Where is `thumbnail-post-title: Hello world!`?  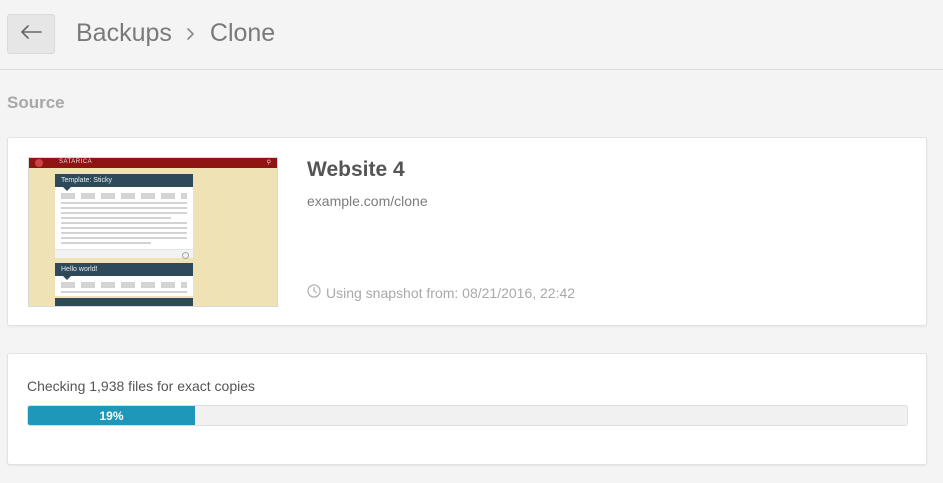 thumbnail-post-title: Hello world! is located at coordinates (124, 271).